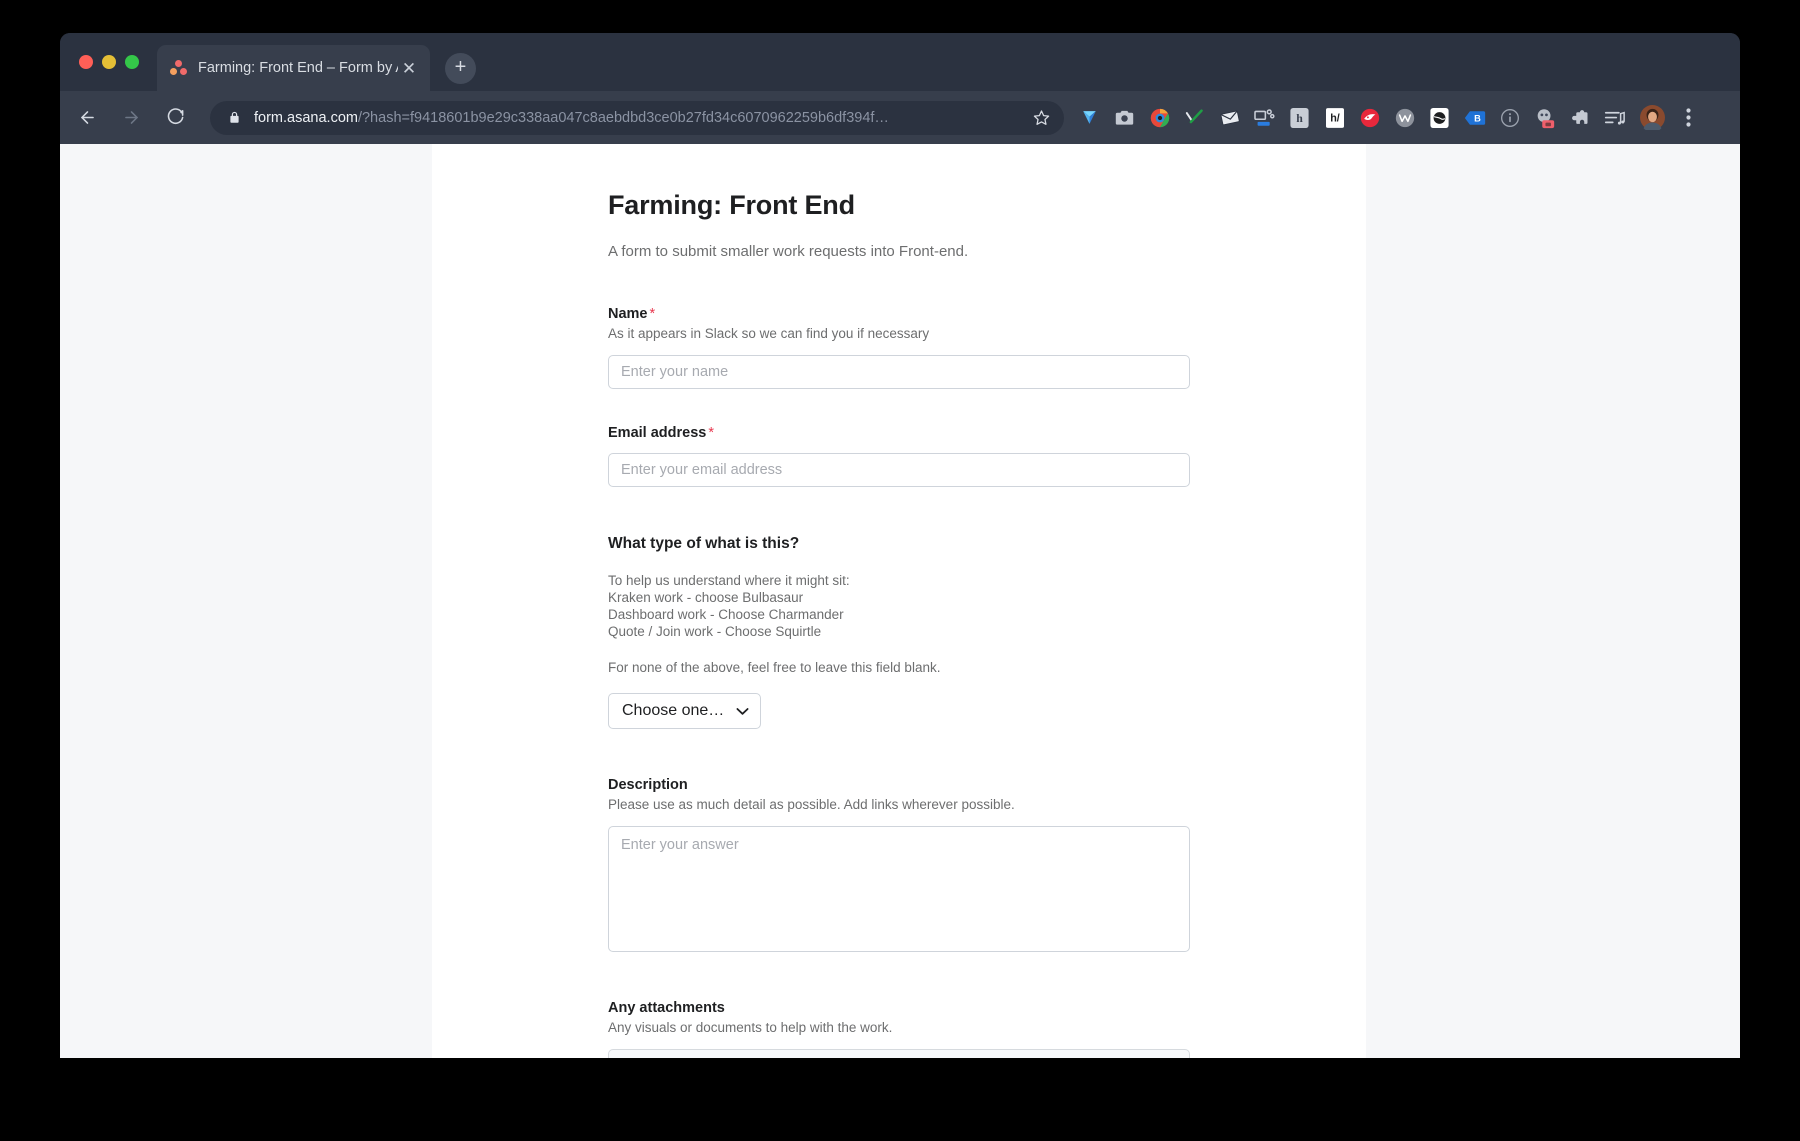 This screenshot has width=1800, height=1141. Describe the element at coordinates (1041, 118) in the screenshot. I see `bookmark-star-icon` at that location.